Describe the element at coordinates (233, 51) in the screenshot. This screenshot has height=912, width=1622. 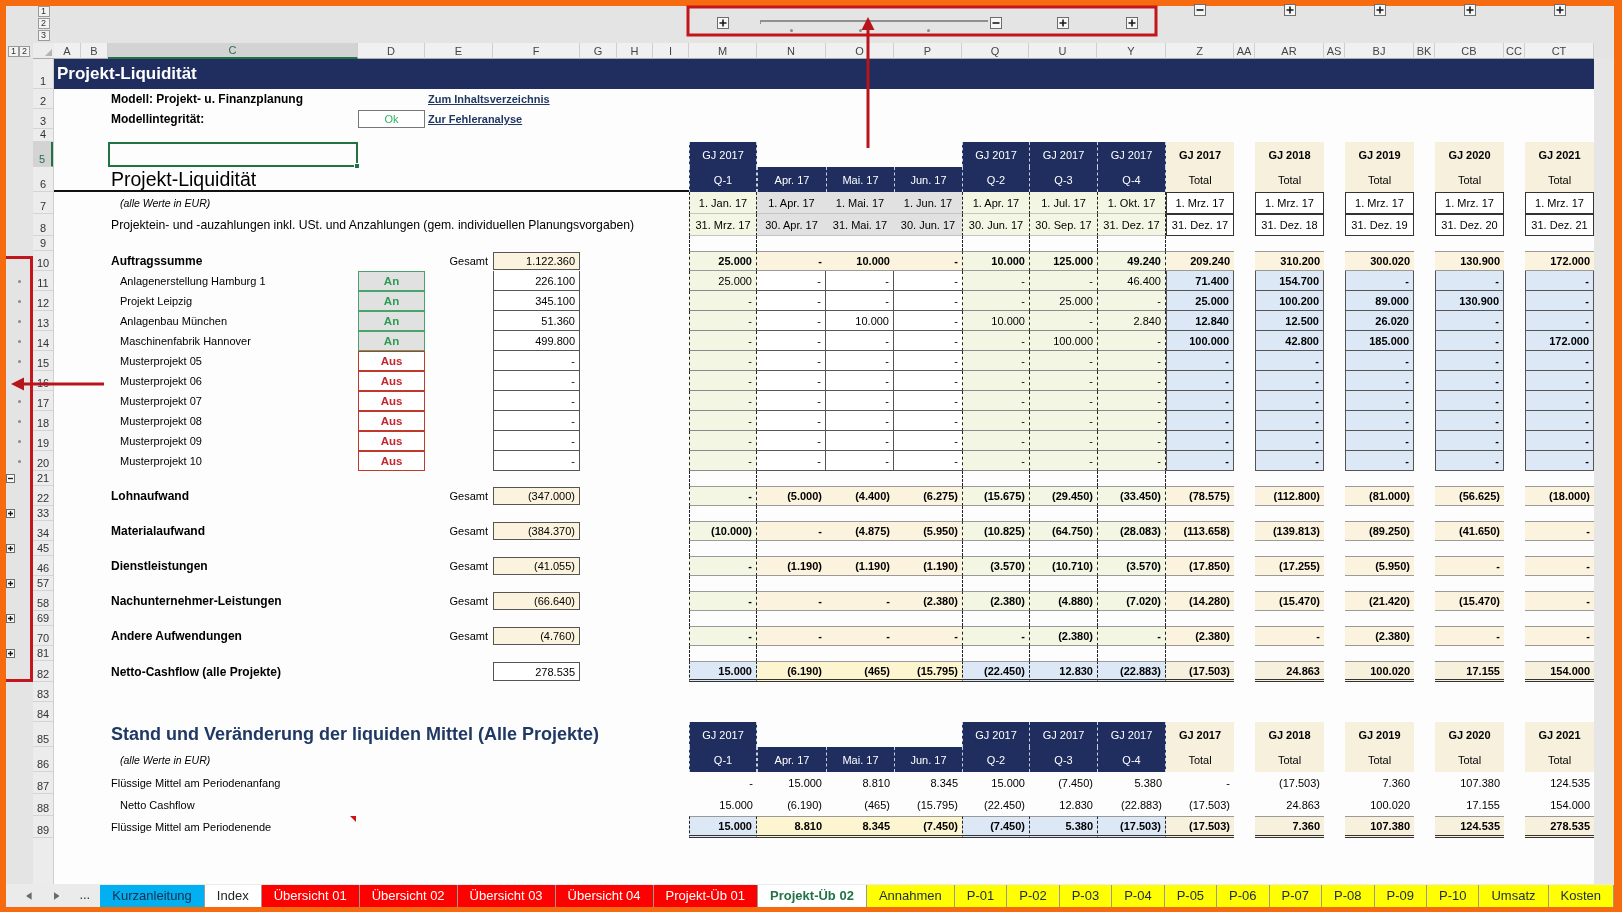
I see `column-header: C` at that location.